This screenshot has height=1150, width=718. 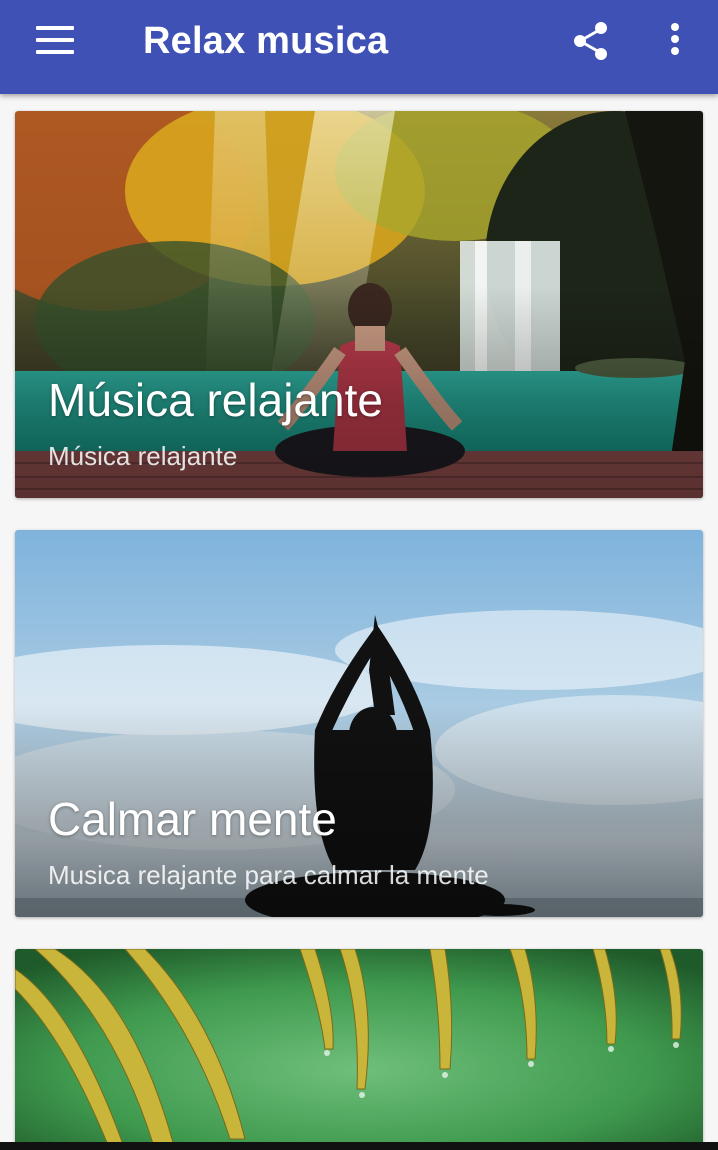 What do you see at coordinates (266, 41) in the screenshot?
I see `app-title: Relax musica` at bounding box center [266, 41].